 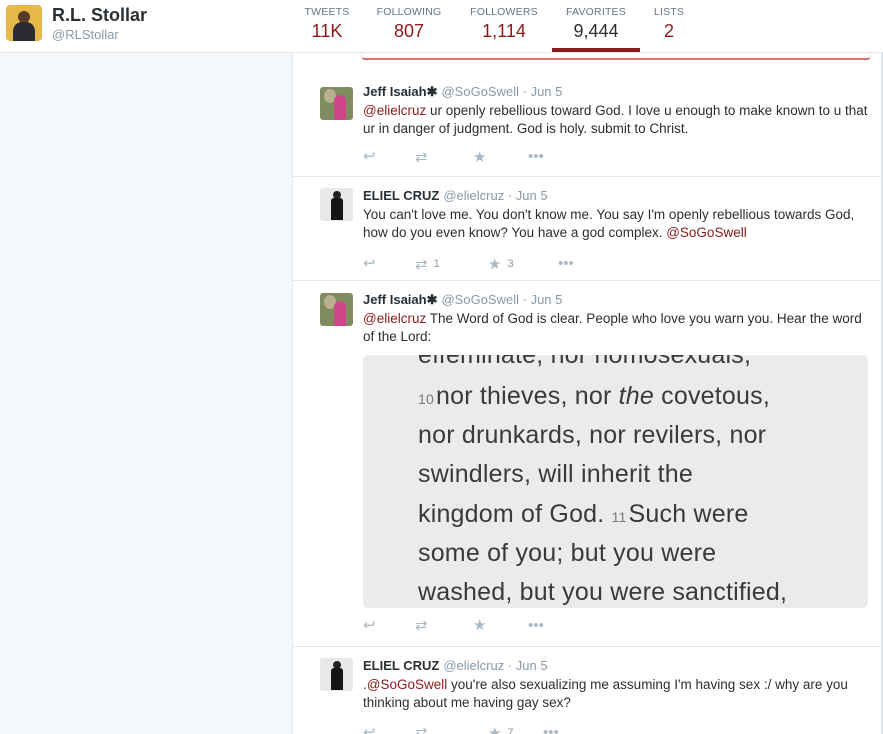 I want to click on stat-tweets: TWEETS 11K, so click(x=327, y=29).